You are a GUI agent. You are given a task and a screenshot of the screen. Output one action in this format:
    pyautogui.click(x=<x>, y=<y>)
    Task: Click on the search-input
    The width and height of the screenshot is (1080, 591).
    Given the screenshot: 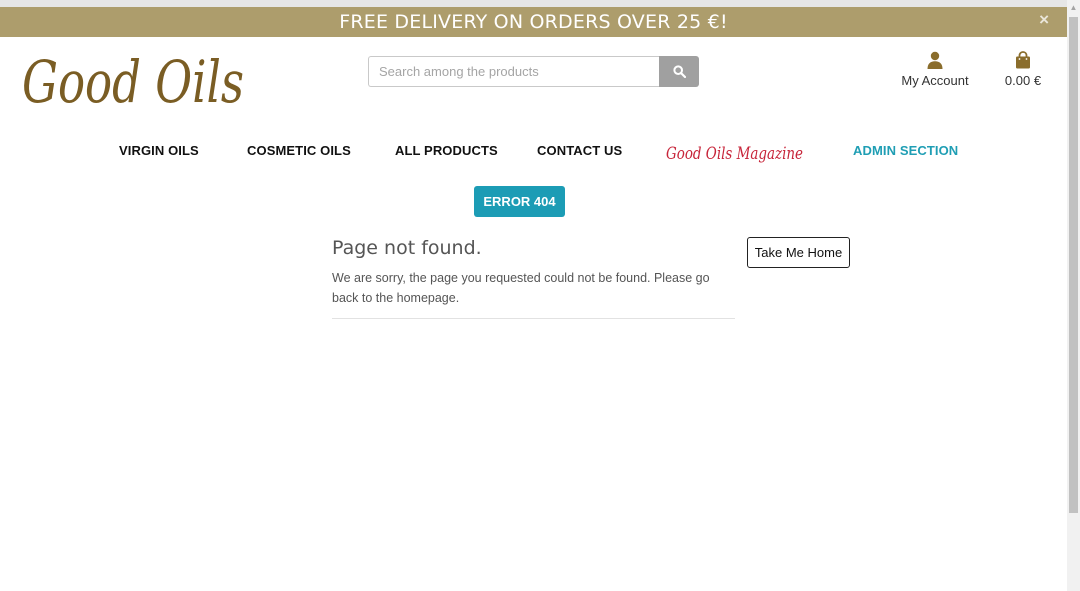 What is the action you would take?
    pyautogui.click(x=513, y=71)
    